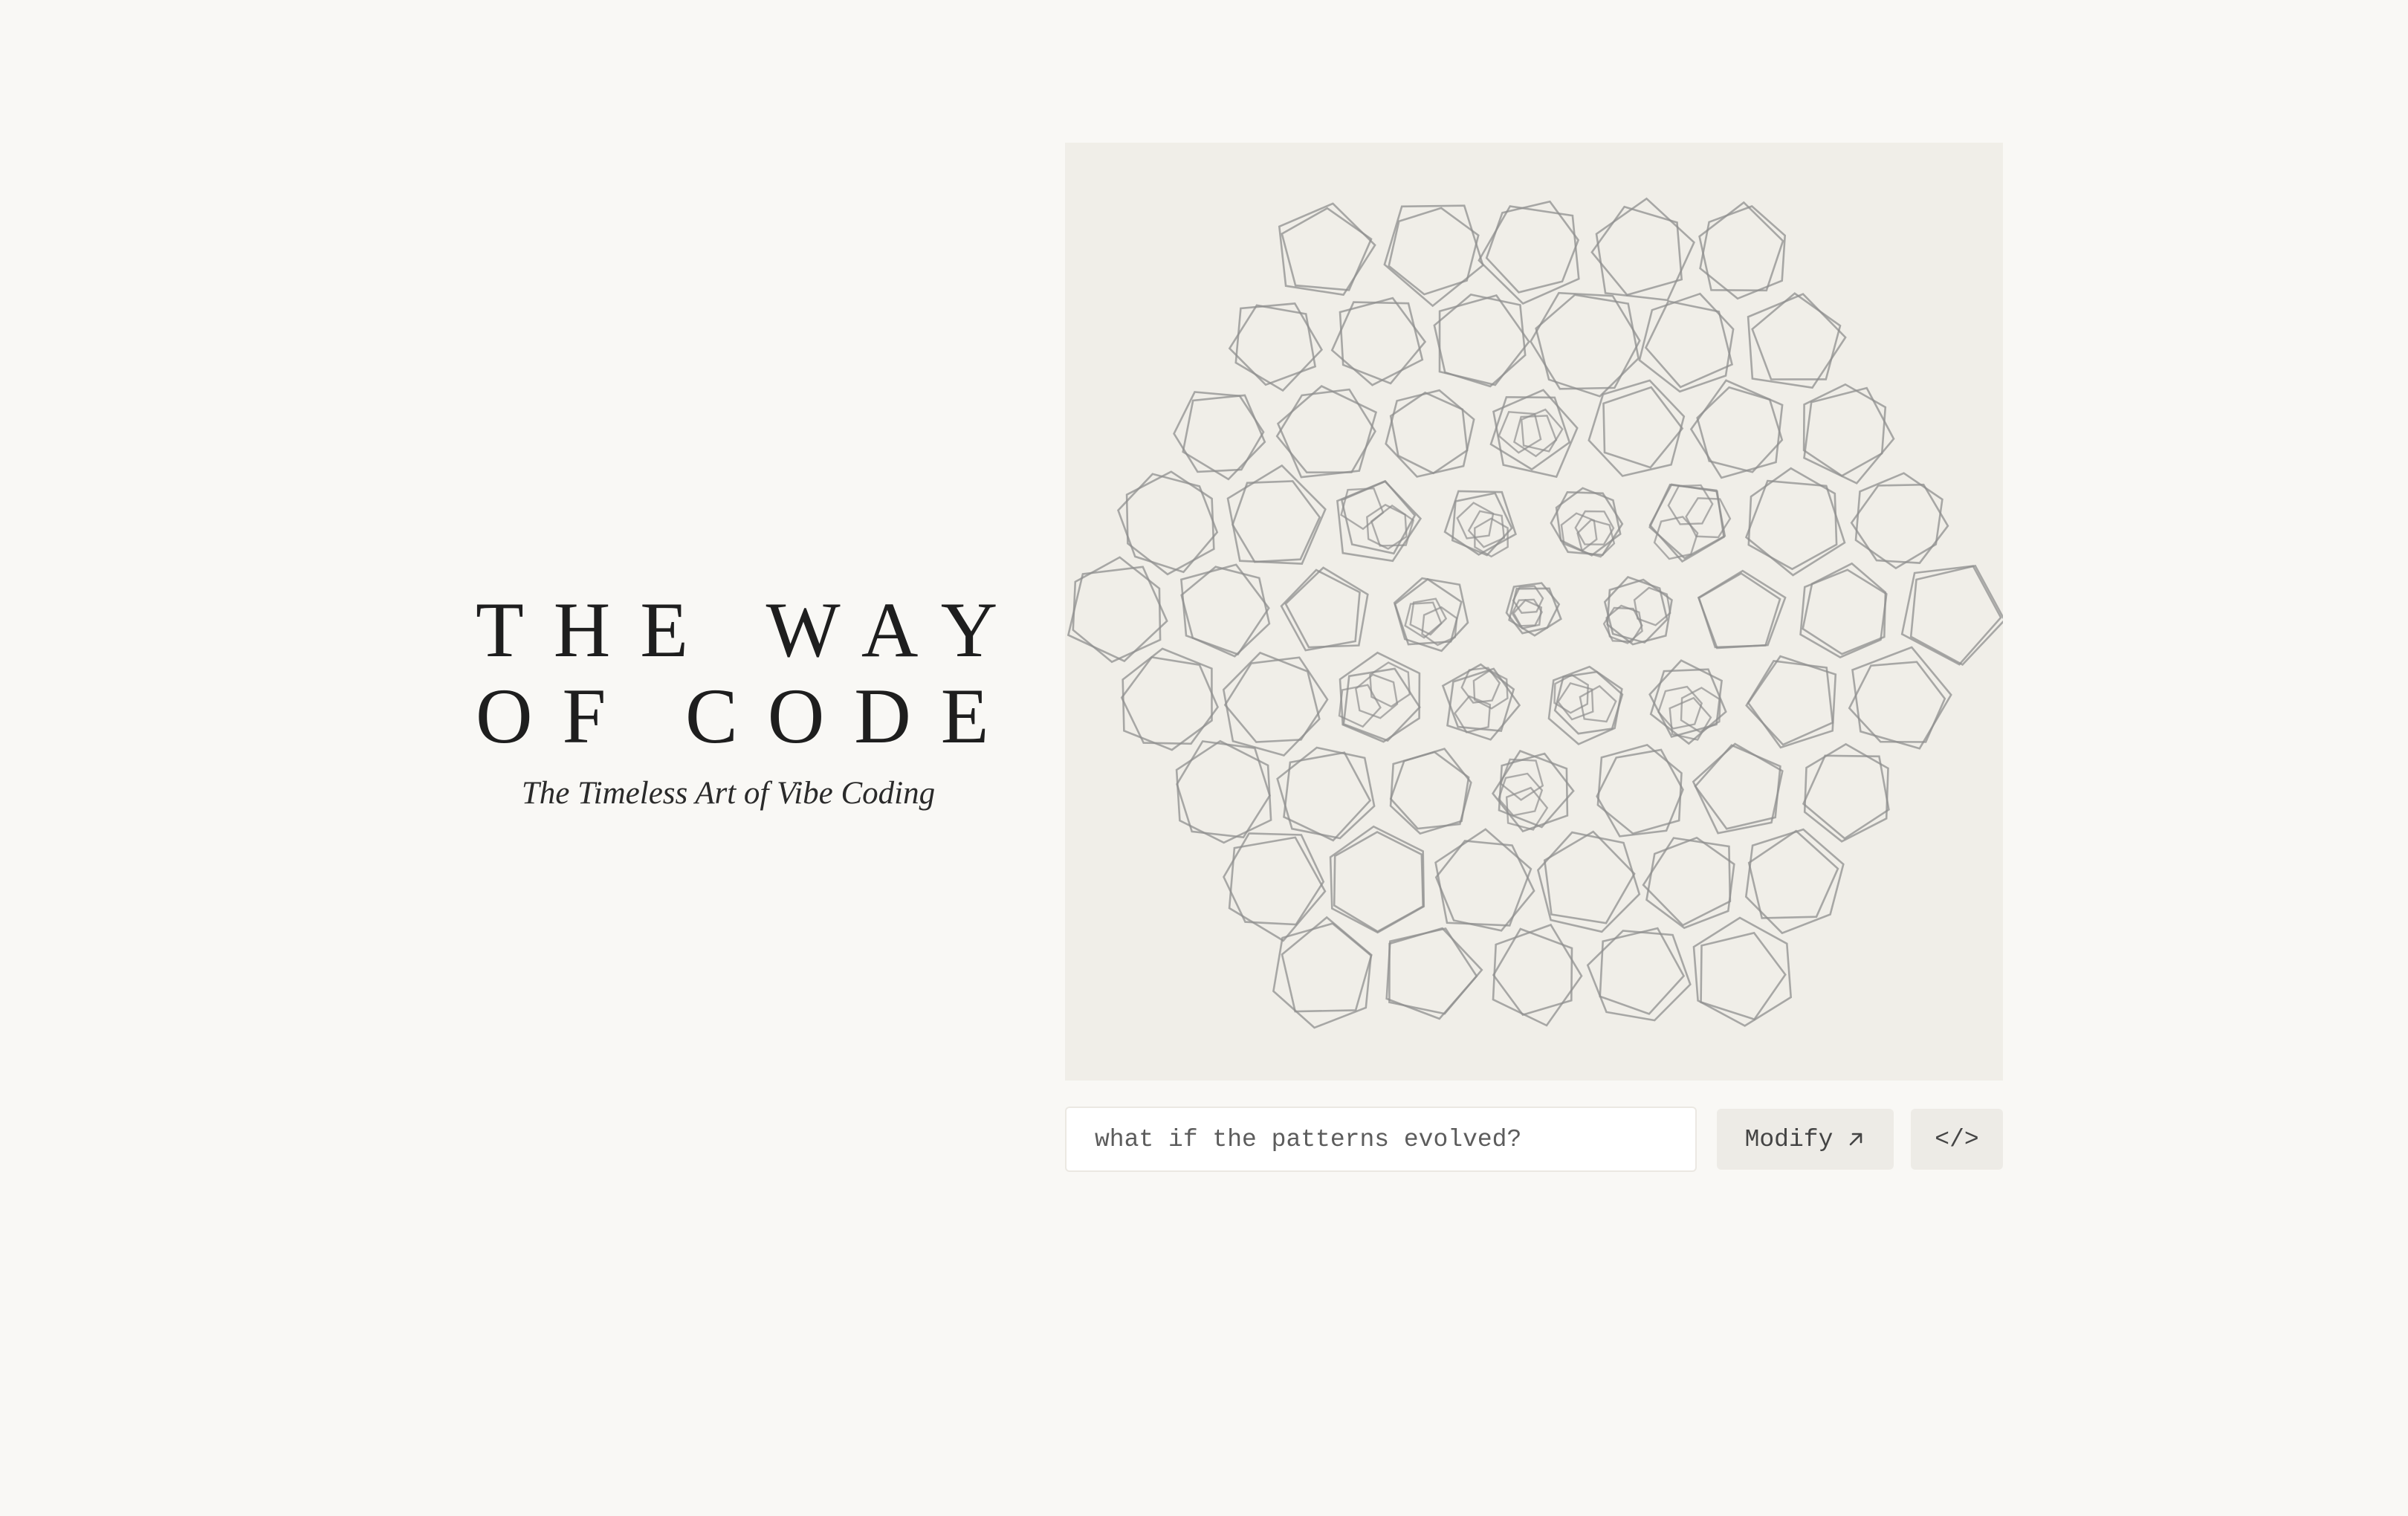  I want to click on modify-label: Modify, so click(1788, 1139).